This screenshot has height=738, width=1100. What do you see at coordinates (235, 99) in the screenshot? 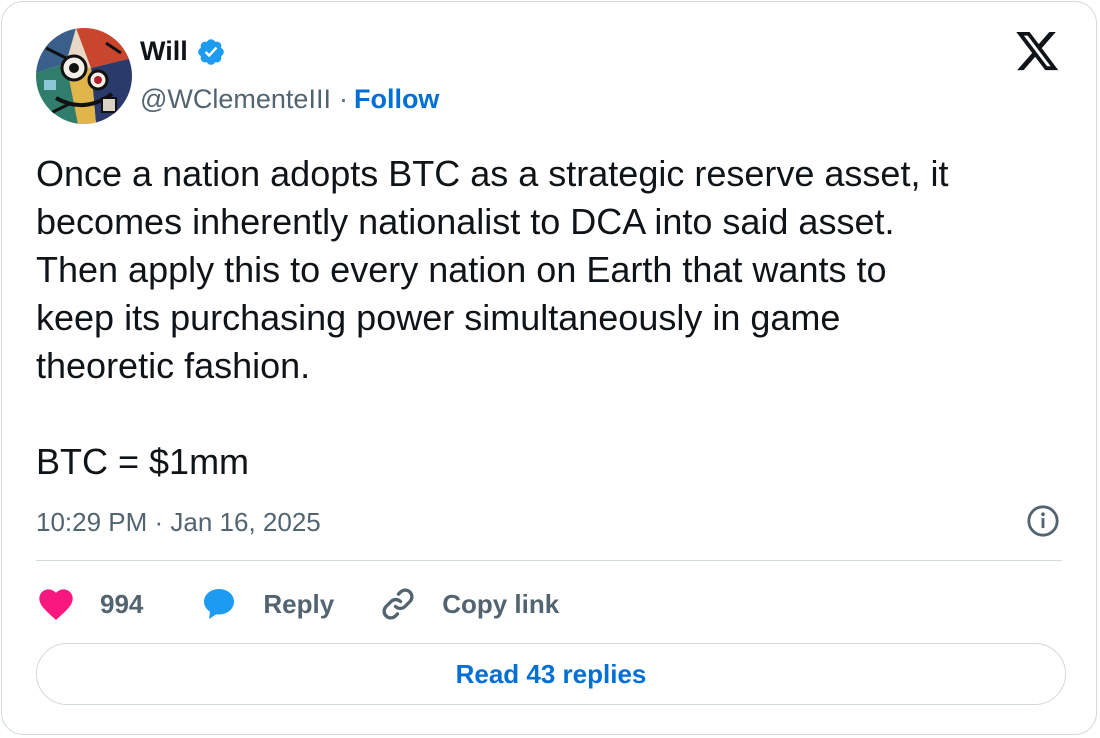
I see `author-handle: @WClementeIII` at bounding box center [235, 99].